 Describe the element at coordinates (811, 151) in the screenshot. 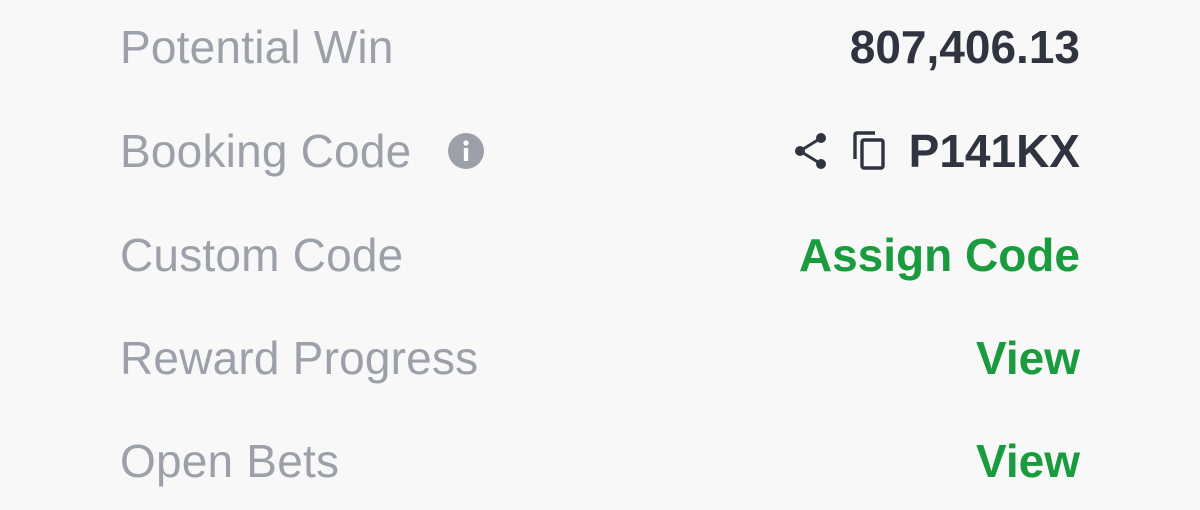

I see `share-icon` at that location.